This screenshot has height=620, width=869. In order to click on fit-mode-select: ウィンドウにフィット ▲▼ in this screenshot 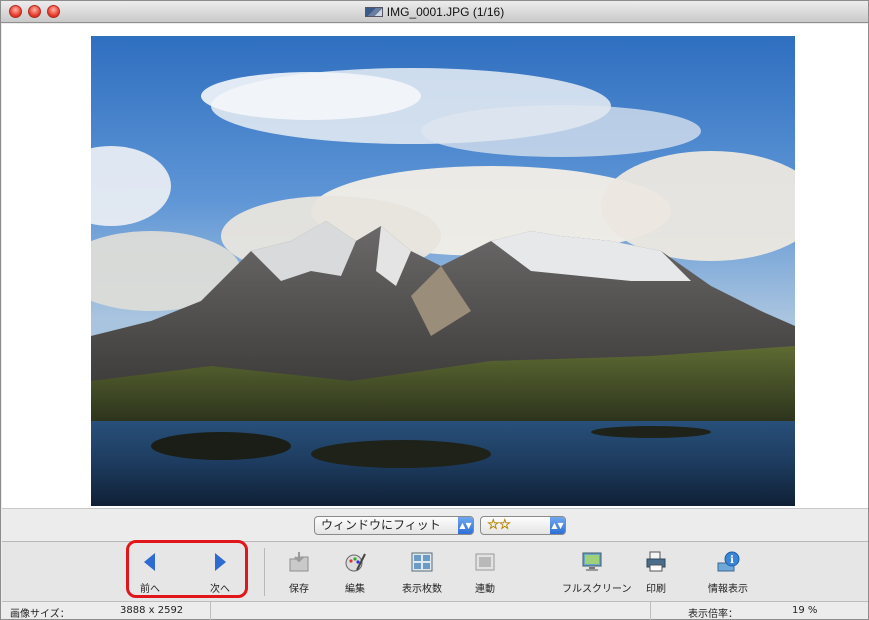, I will do `click(394, 525)`.